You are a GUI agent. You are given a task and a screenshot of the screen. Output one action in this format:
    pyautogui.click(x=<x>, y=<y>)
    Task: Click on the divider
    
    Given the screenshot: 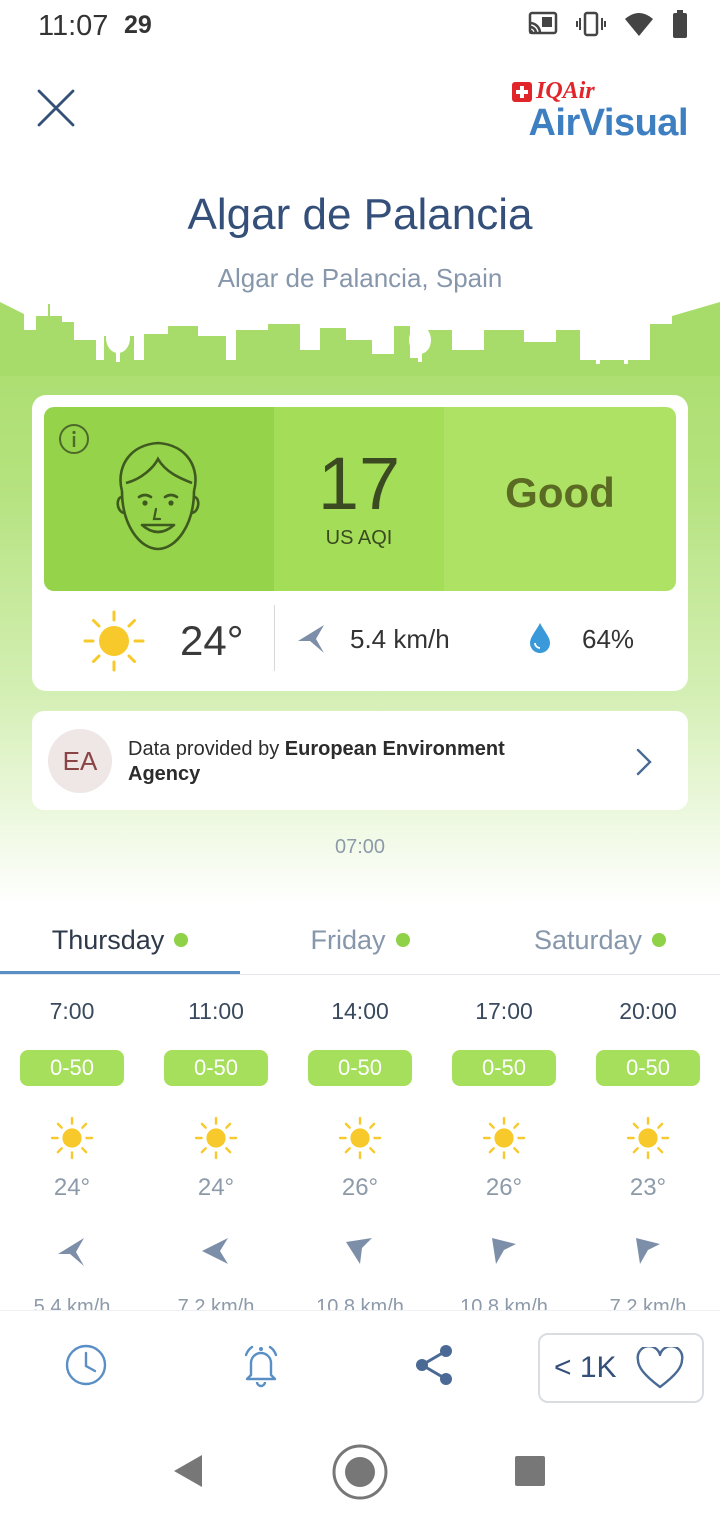 What is the action you would take?
    pyautogui.click(x=274, y=638)
    